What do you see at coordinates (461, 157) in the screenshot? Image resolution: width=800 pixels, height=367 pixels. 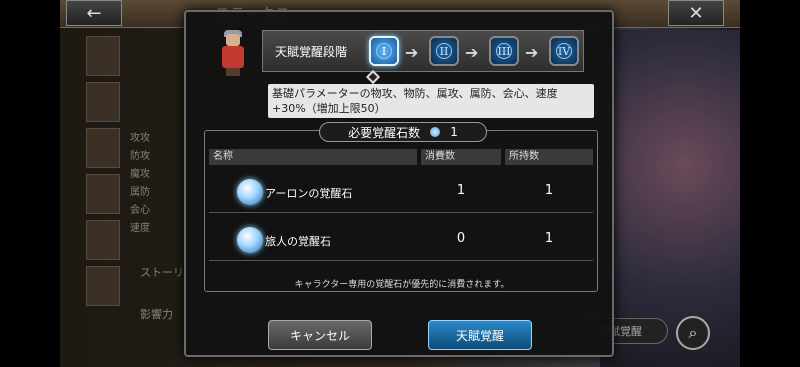 I see `column-cost: 消費数` at bounding box center [461, 157].